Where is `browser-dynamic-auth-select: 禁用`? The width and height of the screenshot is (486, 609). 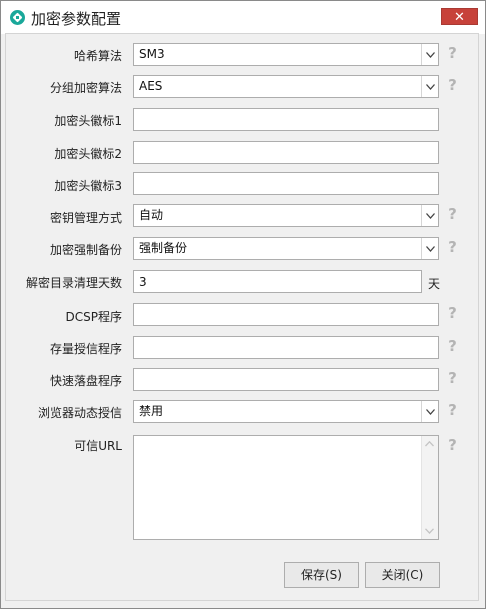 browser-dynamic-auth-select: 禁用 is located at coordinates (286, 411).